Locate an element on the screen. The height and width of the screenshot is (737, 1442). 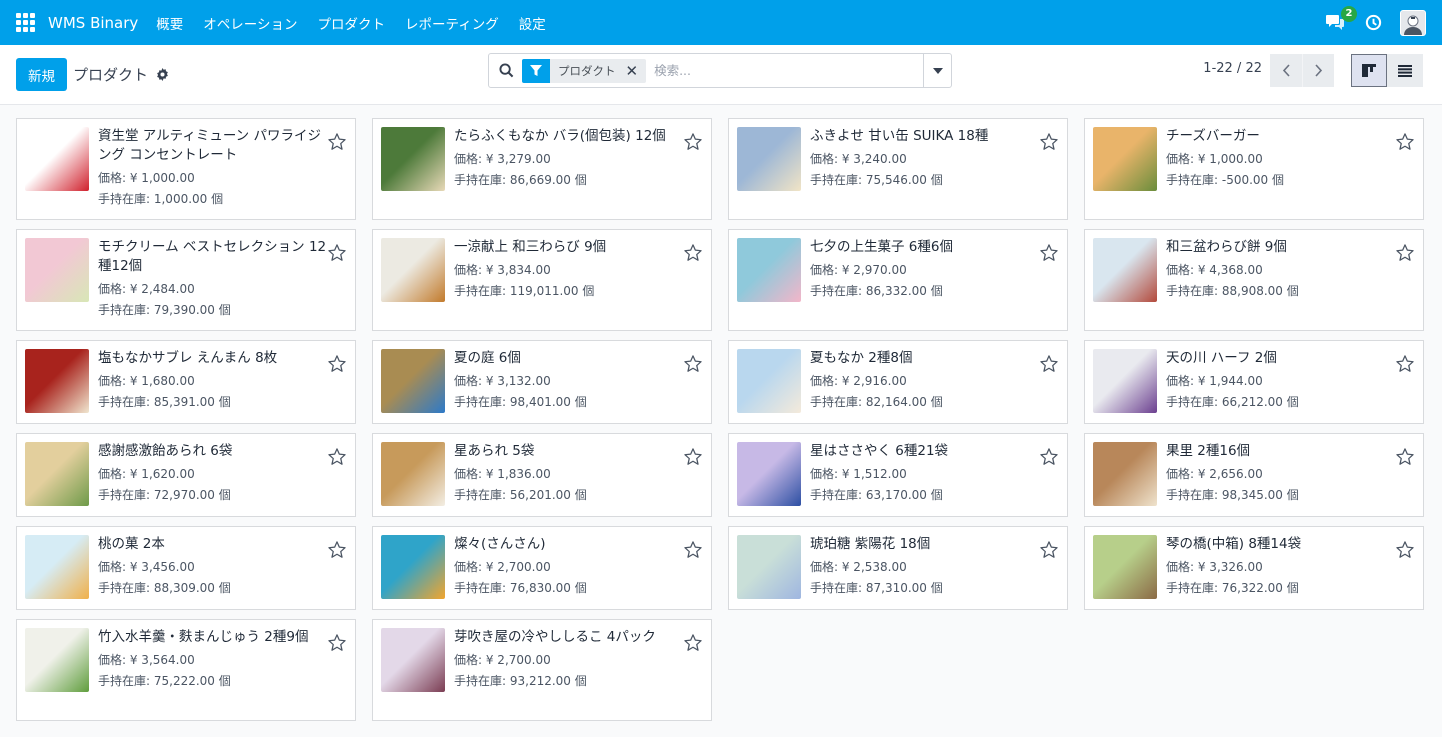
user-icon is located at coordinates (1413, 25).